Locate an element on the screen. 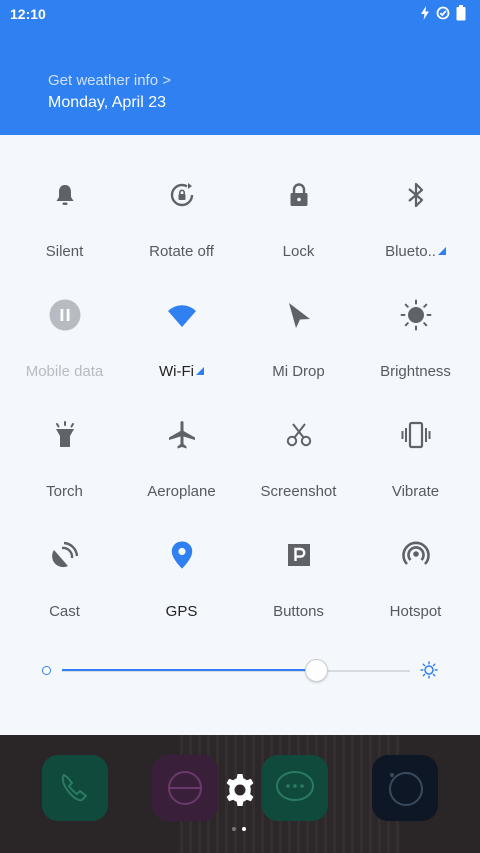 This screenshot has height=853, width=480. status-icons is located at coordinates (443, 13).